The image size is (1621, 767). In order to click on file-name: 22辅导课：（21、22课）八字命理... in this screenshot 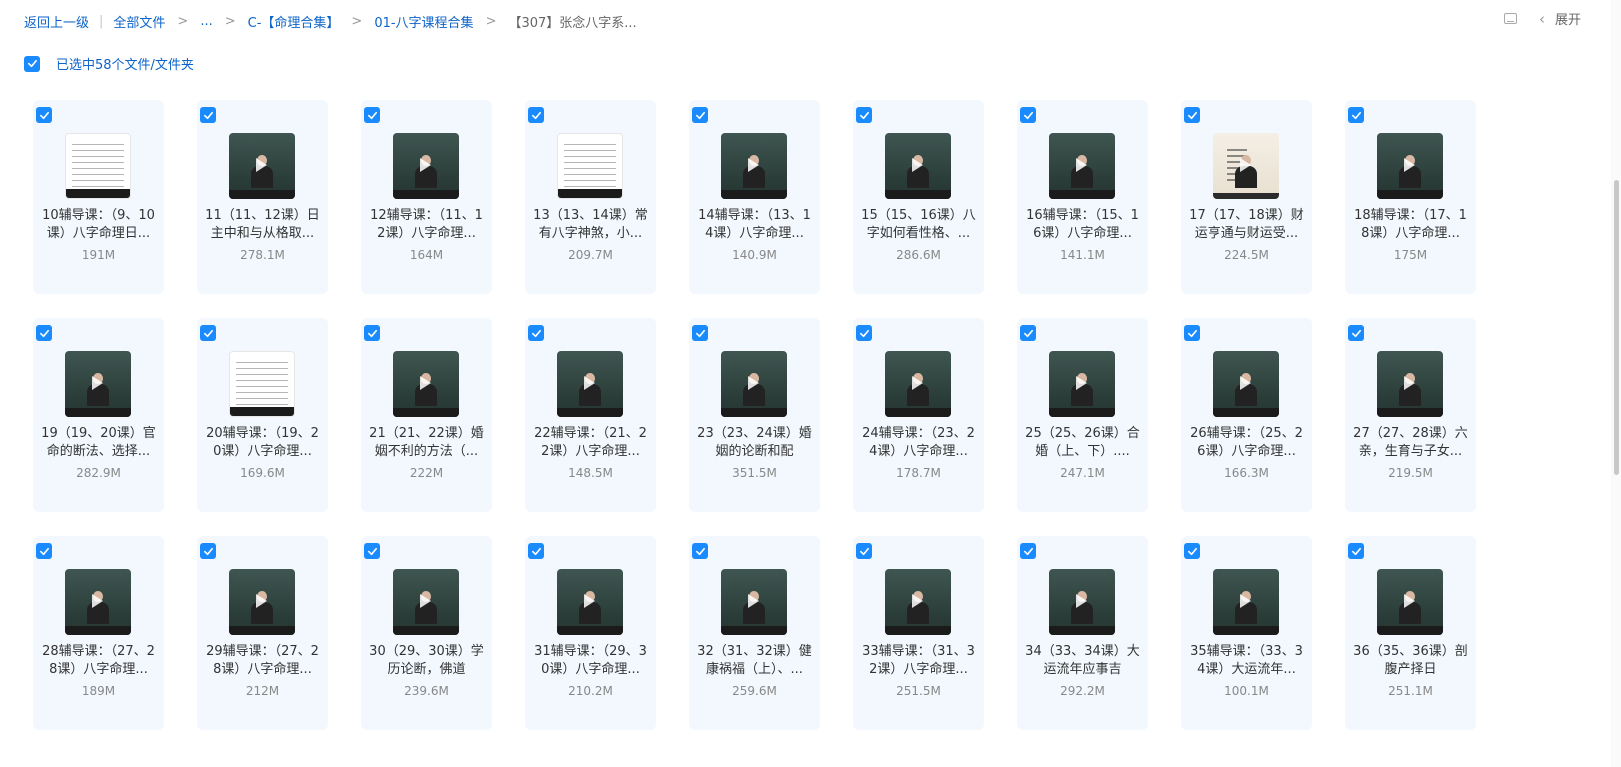, I will do `click(590, 443)`.